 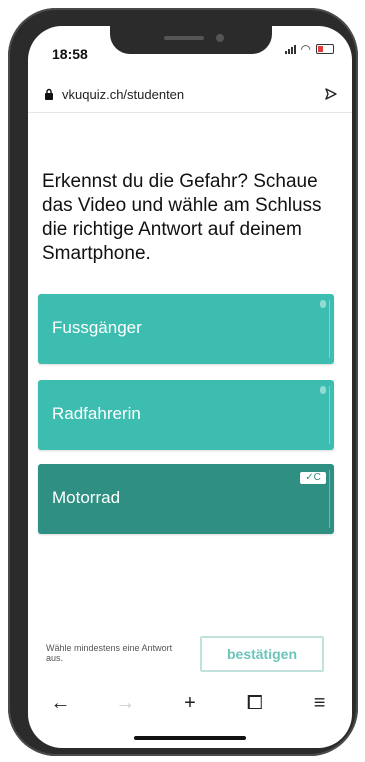 I want to click on notch, so click(x=191, y=40).